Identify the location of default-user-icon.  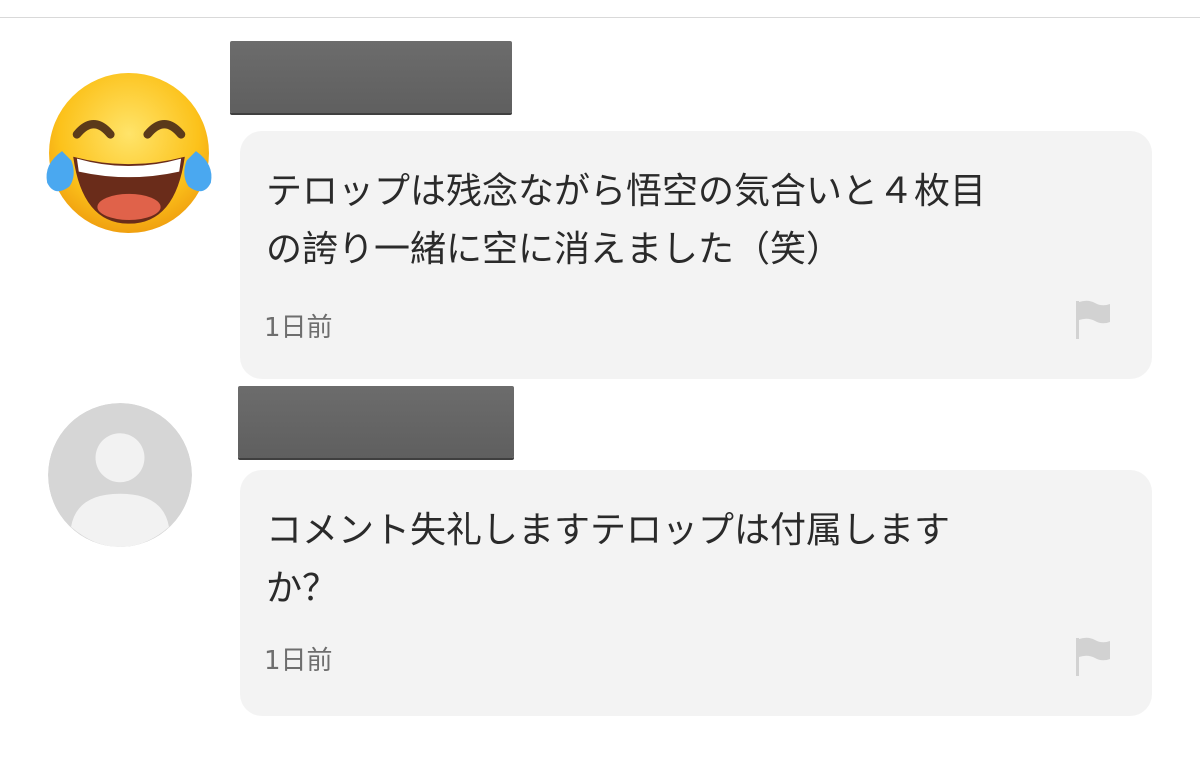
(120, 475).